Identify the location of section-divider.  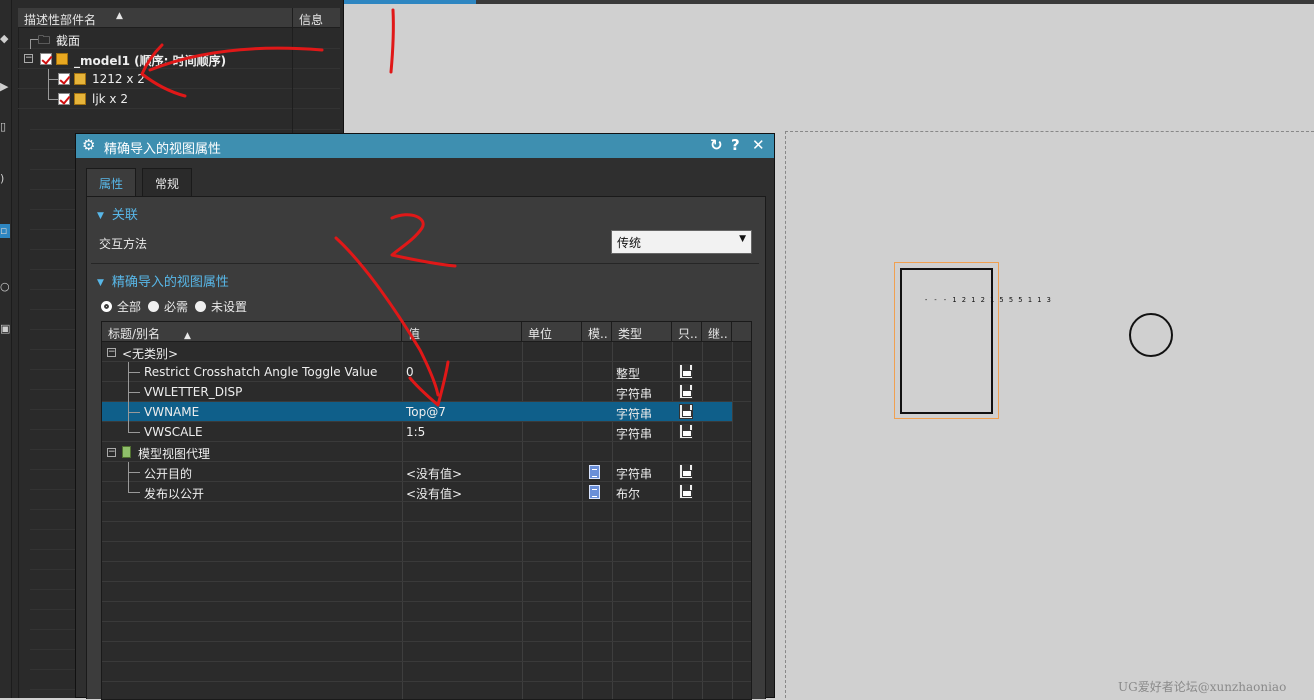
(425, 263).